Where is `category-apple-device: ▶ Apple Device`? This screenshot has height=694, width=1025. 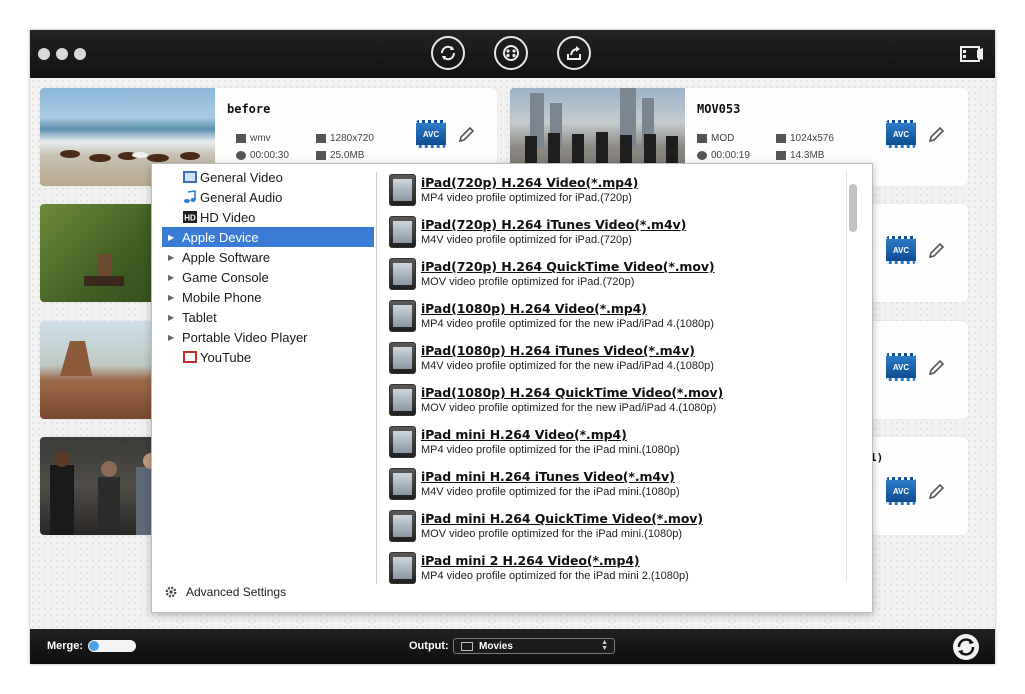 category-apple-device: ▶ Apple Device is located at coordinates (268, 237).